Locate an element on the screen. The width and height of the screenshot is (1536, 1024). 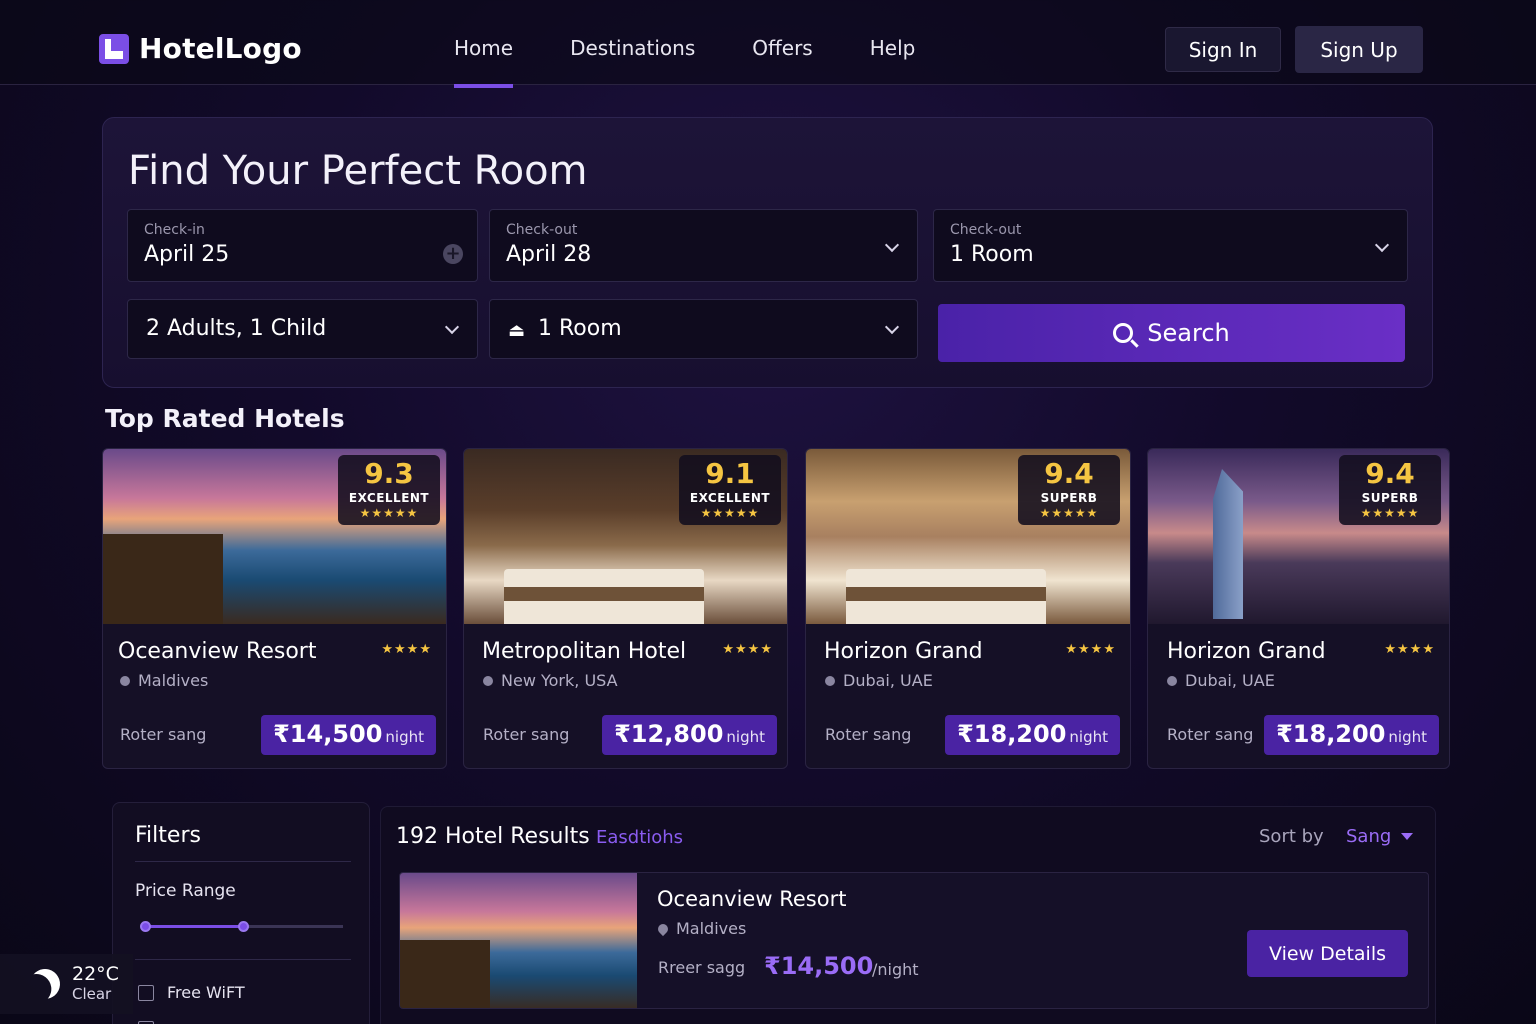
result-price-unit: /night is located at coordinates (895, 969).